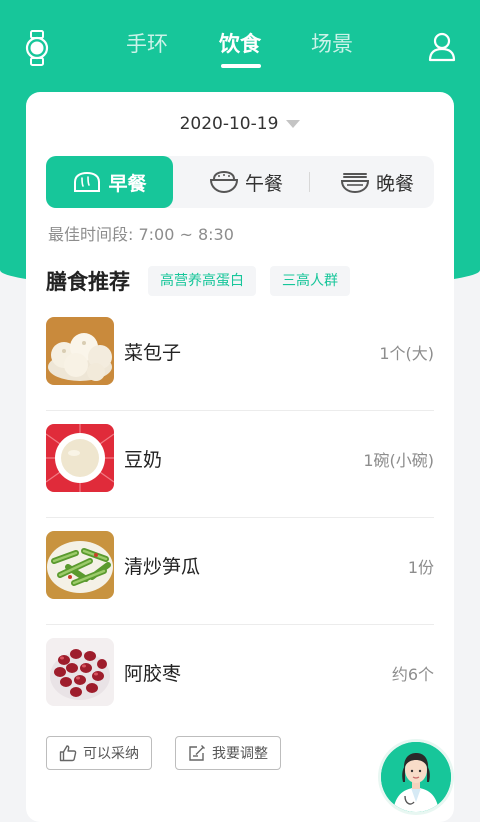 Image resolution: width=480 pixels, height=822 pixels. I want to click on food-item: 豆奶 1碗(小碗), so click(240, 464).